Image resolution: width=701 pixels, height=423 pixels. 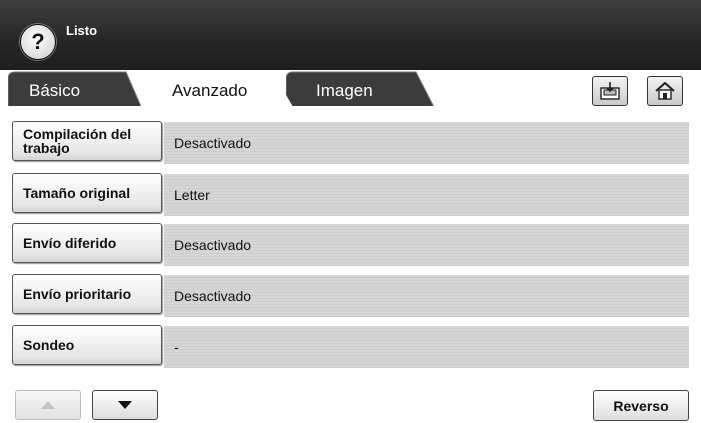 I want to click on tab-imagen-label: Imagen, so click(x=344, y=90).